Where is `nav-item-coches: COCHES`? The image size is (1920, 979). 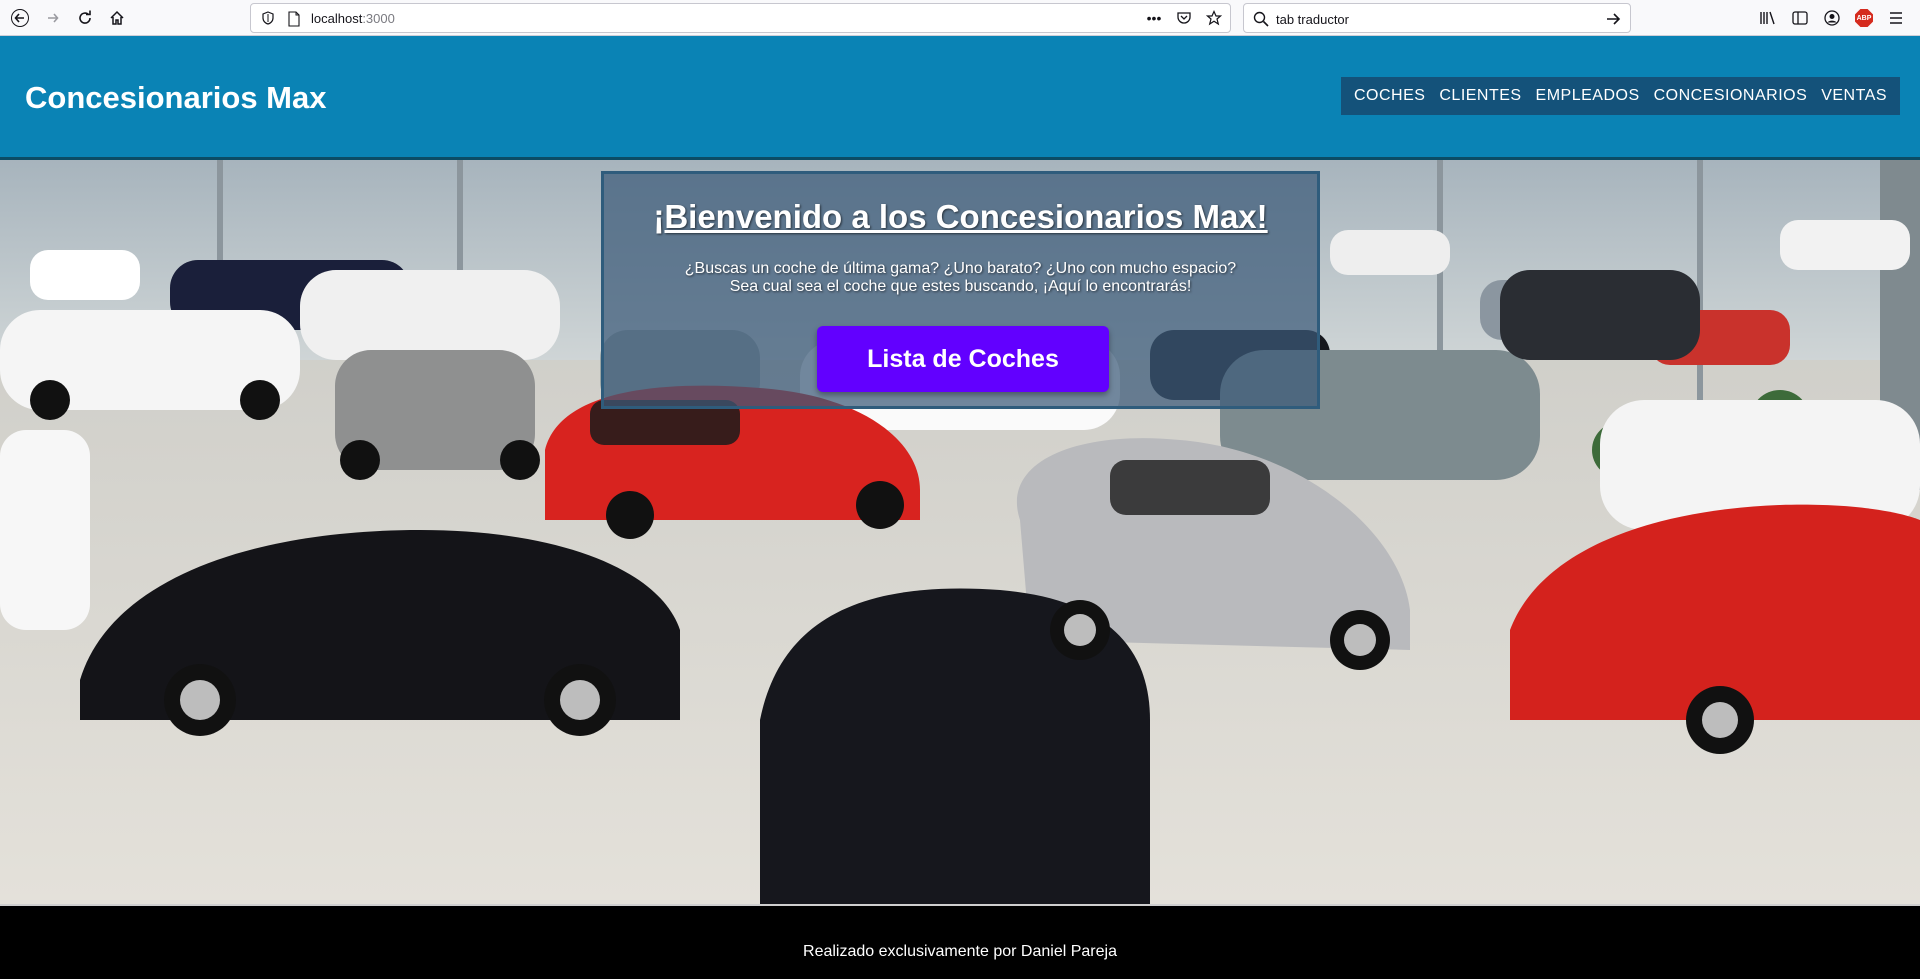
nav-item-coches: COCHES is located at coordinates (1389, 96).